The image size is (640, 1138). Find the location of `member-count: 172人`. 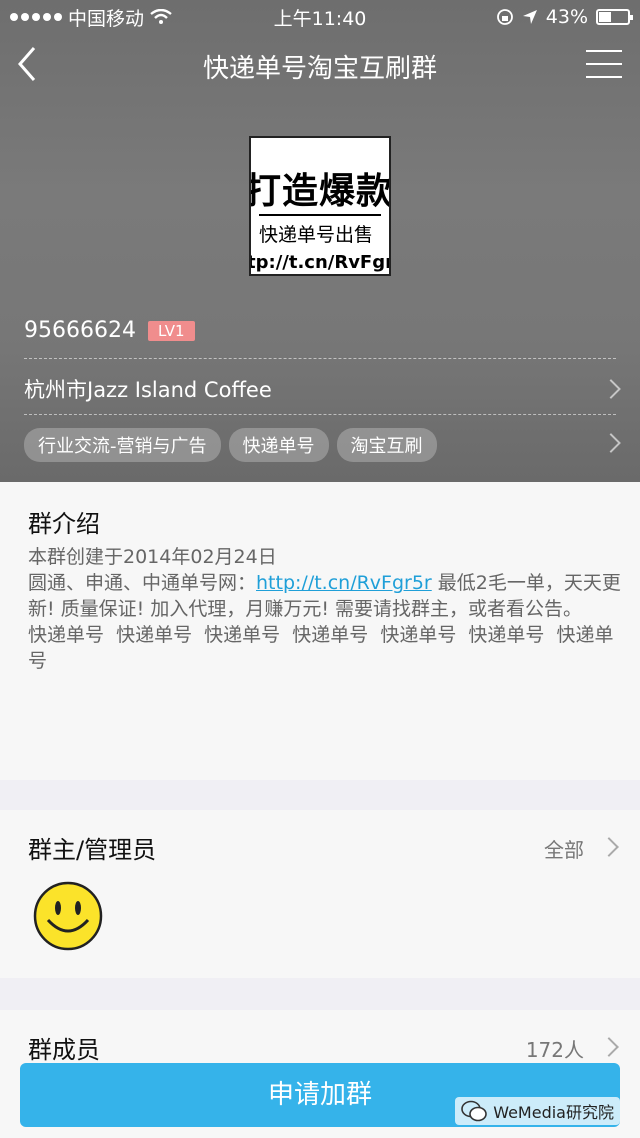

member-count: 172人 is located at coordinates (554, 1050).